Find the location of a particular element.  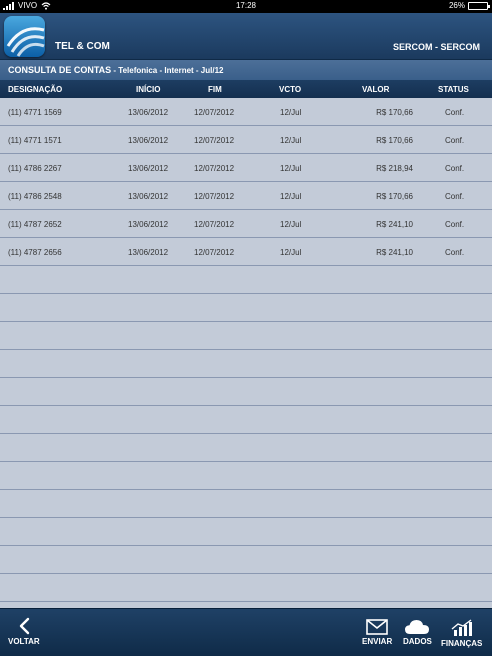

battery-area: 26% is located at coordinates (469, 5).